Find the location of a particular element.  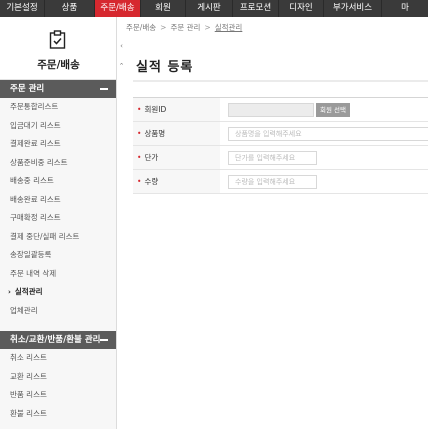

nav-item-products: 상품 is located at coordinates (70, 8).